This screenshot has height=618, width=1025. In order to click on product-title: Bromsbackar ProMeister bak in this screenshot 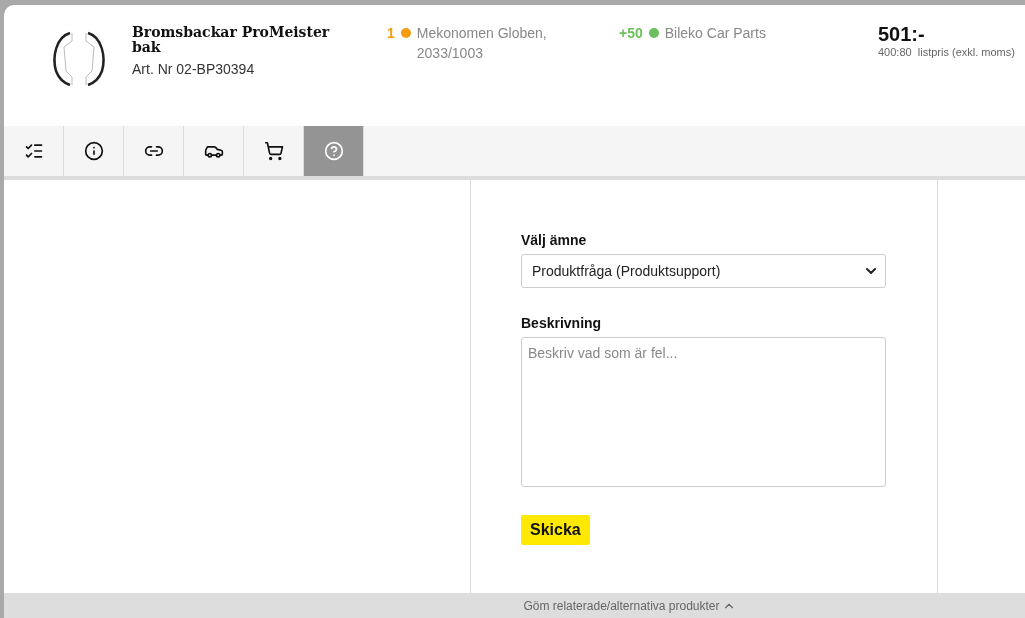, I will do `click(231, 40)`.